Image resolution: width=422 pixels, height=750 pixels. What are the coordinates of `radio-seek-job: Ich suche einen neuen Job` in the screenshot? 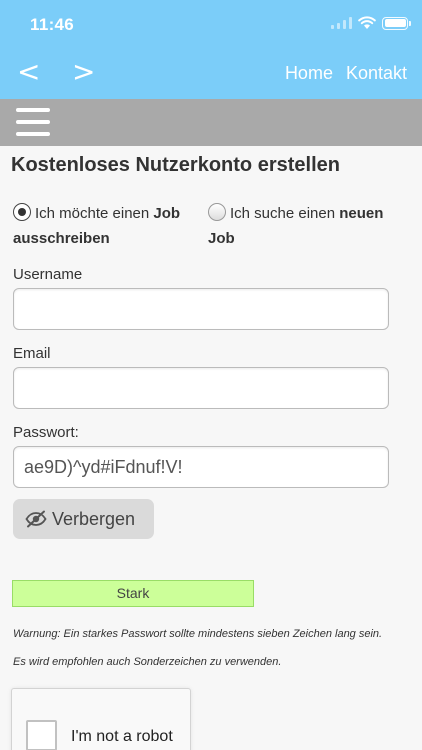 It's located at (310, 226).